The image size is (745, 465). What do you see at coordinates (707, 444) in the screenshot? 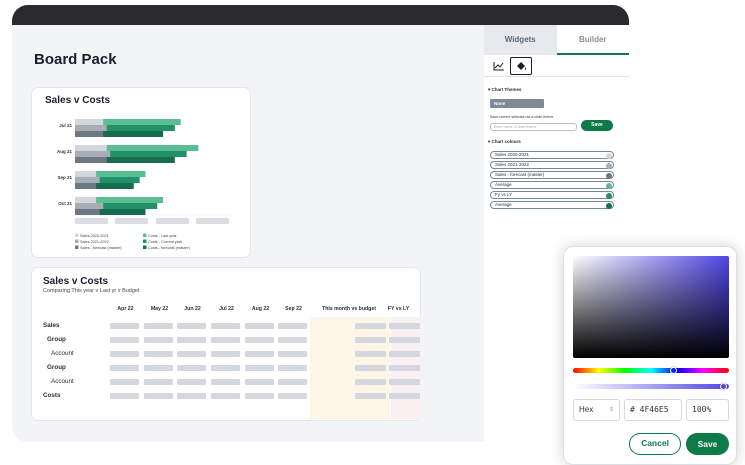
I see `save-button: Save` at bounding box center [707, 444].